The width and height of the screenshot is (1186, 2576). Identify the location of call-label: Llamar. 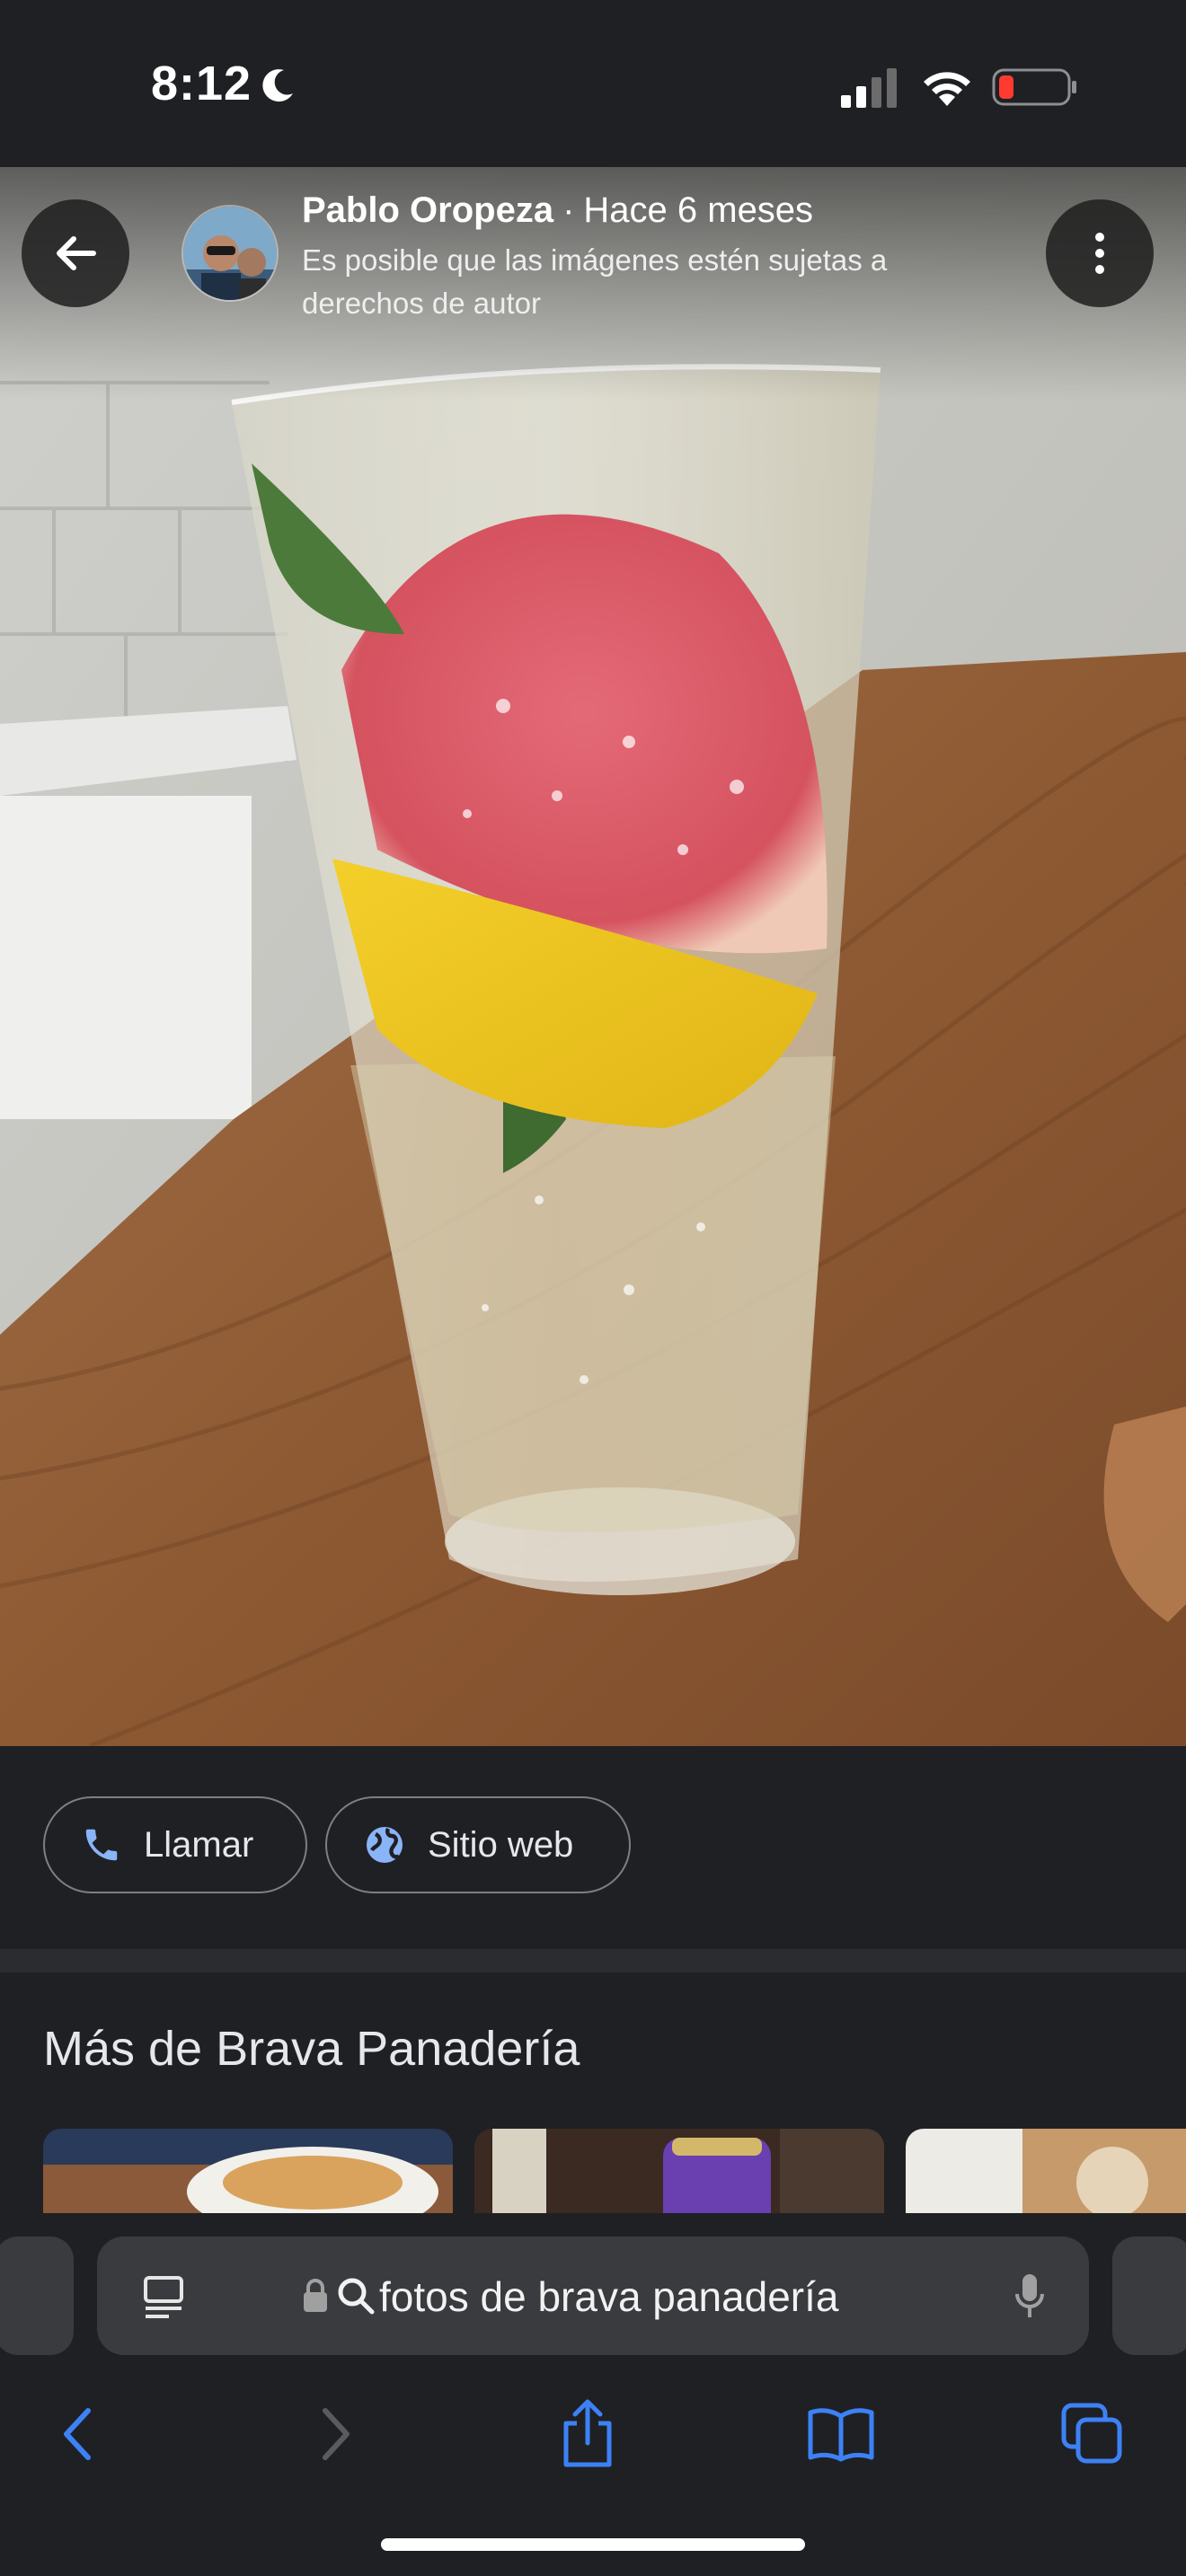
(199, 1844).